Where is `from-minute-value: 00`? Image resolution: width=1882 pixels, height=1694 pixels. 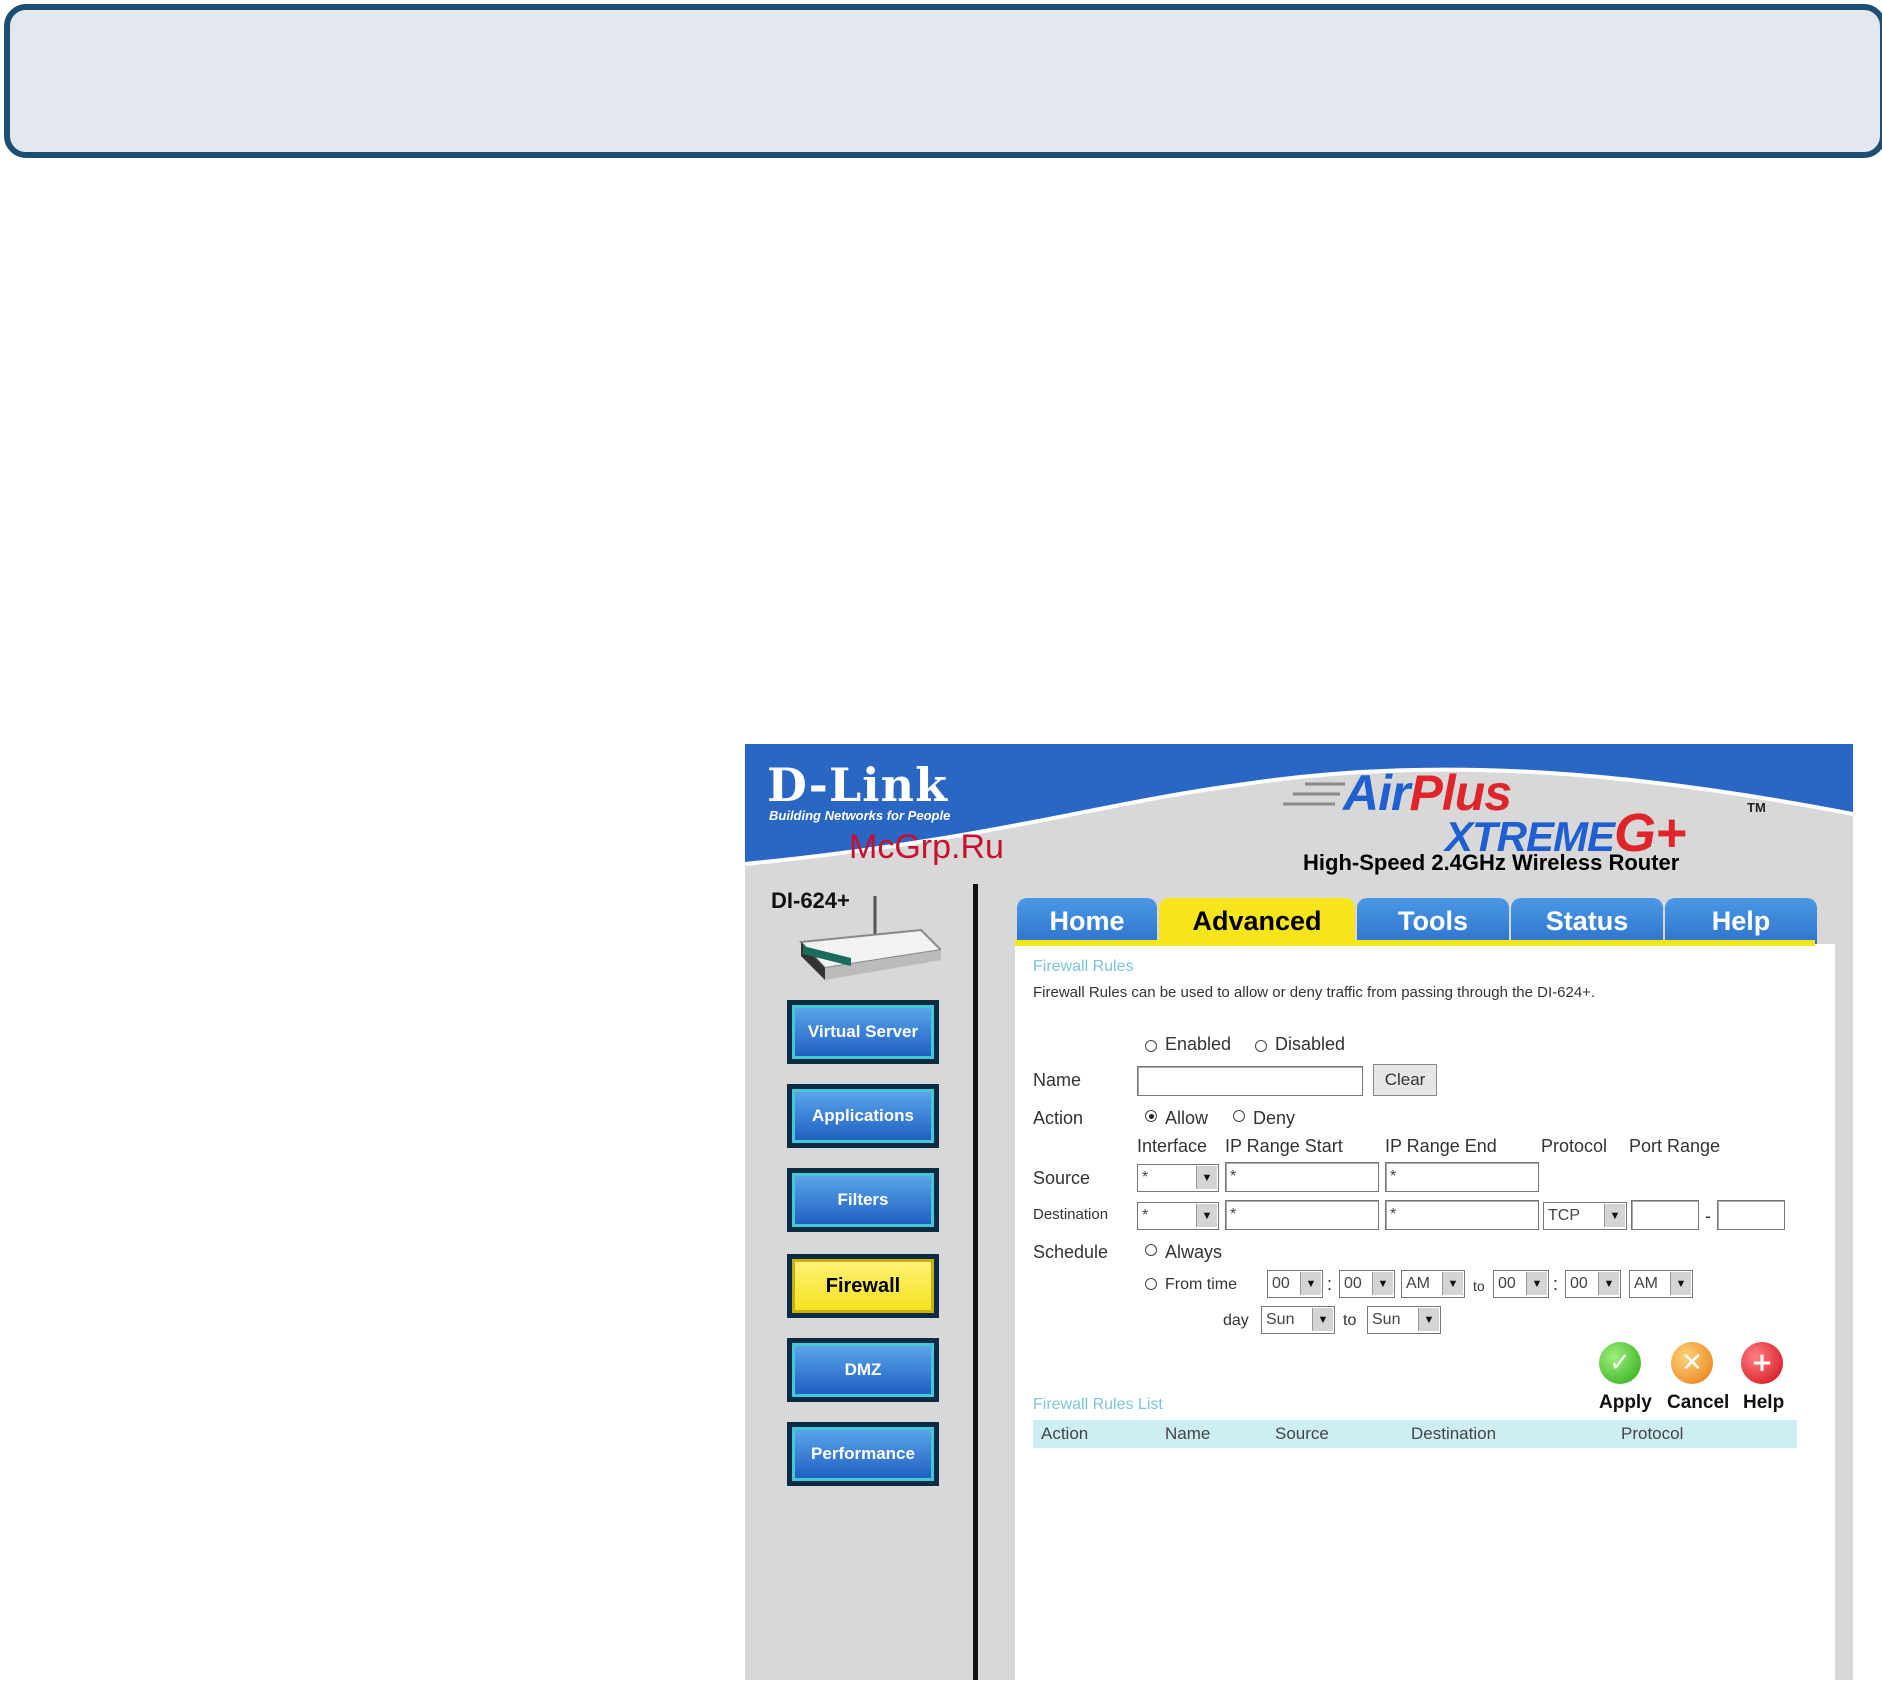 from-minute-value: 00 is located at coordinates (1353, 1283).